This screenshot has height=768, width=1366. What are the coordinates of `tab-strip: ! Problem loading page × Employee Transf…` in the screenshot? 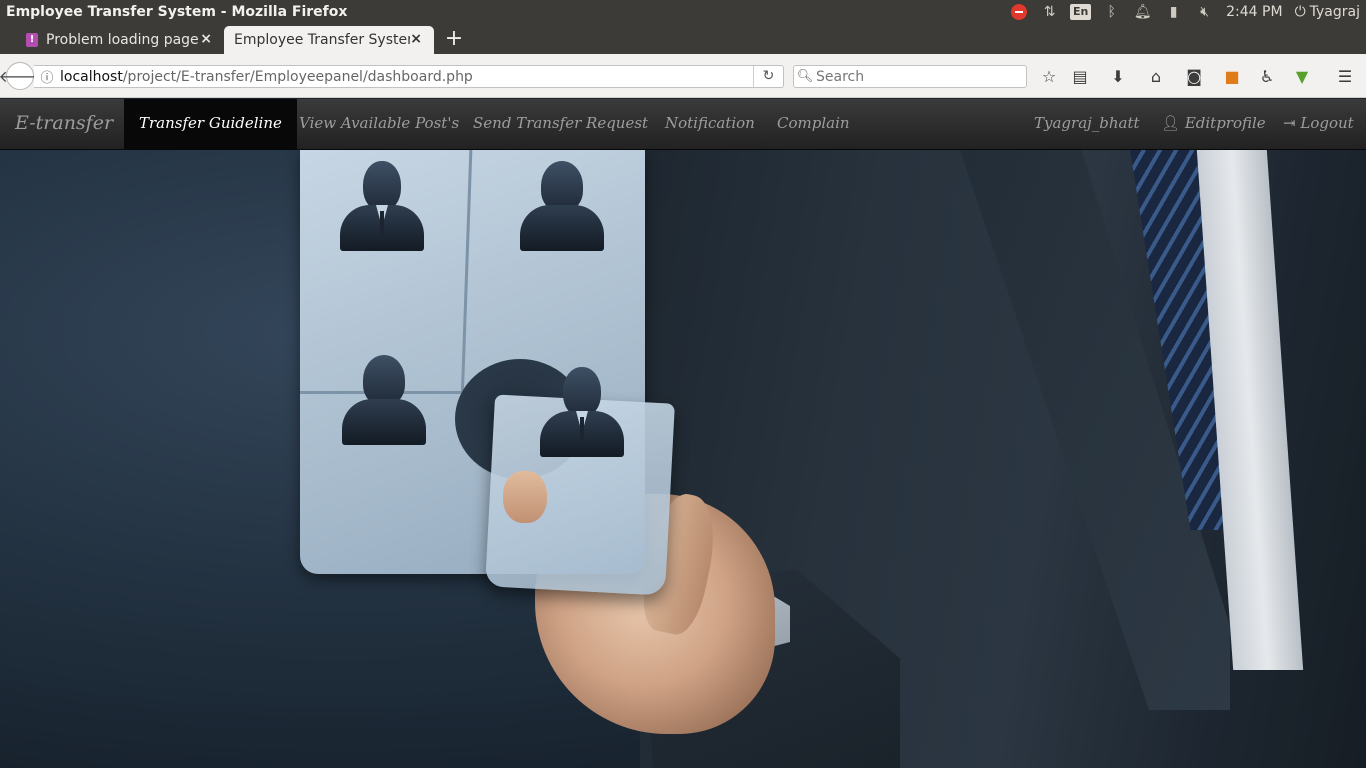 It's located at (683, 39).